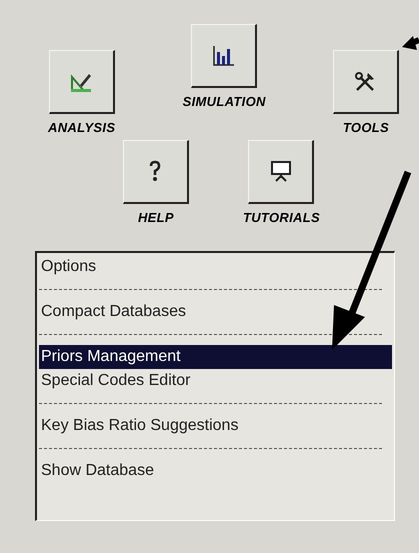 This screenshot has width=419, height=553. I want to click on menu-item: Show Database, so click(215, 471).